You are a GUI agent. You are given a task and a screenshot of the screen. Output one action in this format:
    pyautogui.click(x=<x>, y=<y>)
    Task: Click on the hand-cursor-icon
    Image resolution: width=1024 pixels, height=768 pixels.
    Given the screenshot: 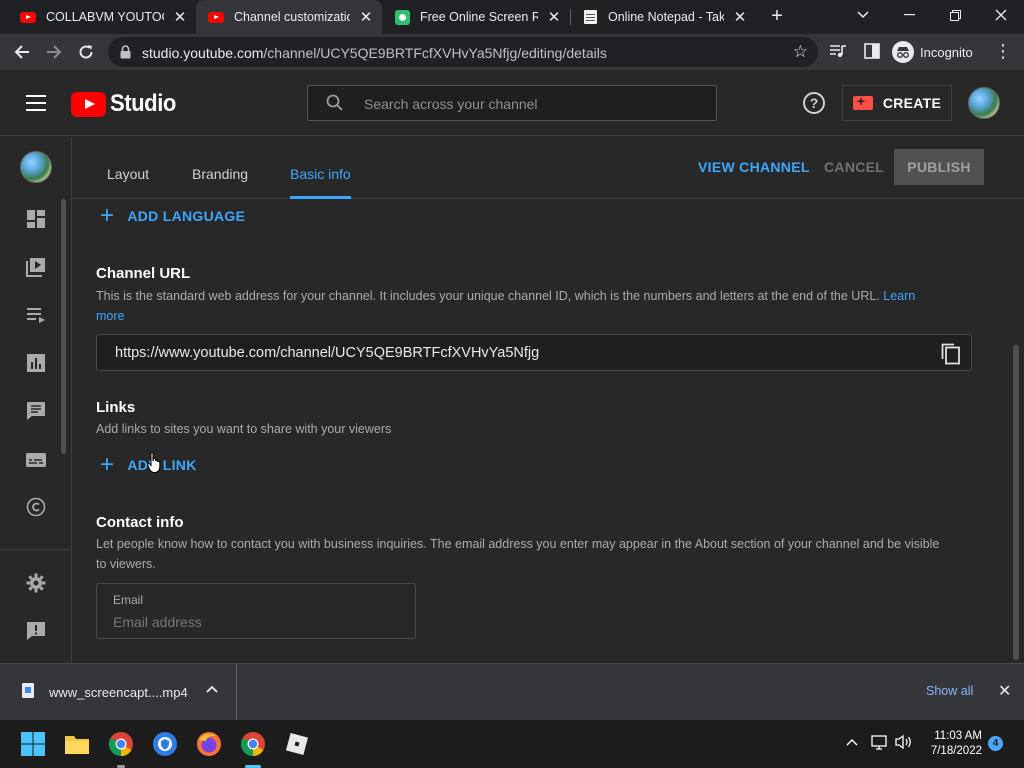 What is the action you would take?
    pyautogui.click(x=155, y=465)
    